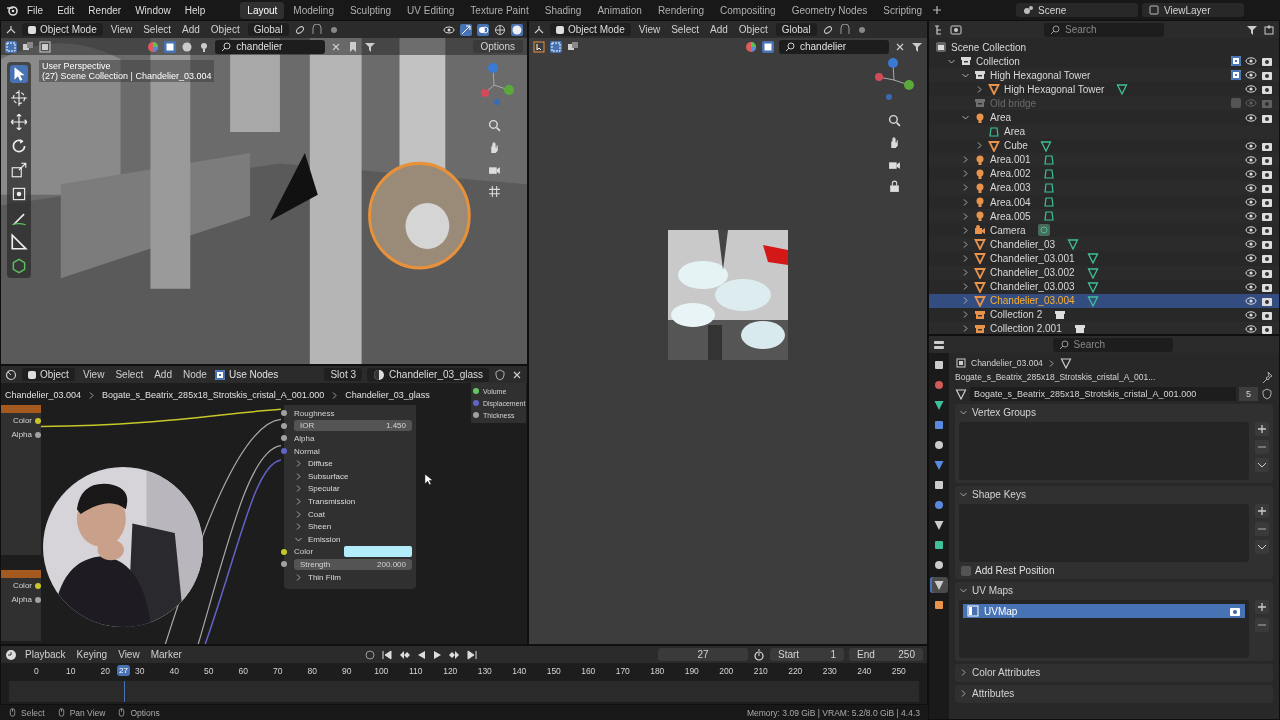  Describe the element at coordinates (123, 670) in the screenshot. I see `playhead: 27` at that location.